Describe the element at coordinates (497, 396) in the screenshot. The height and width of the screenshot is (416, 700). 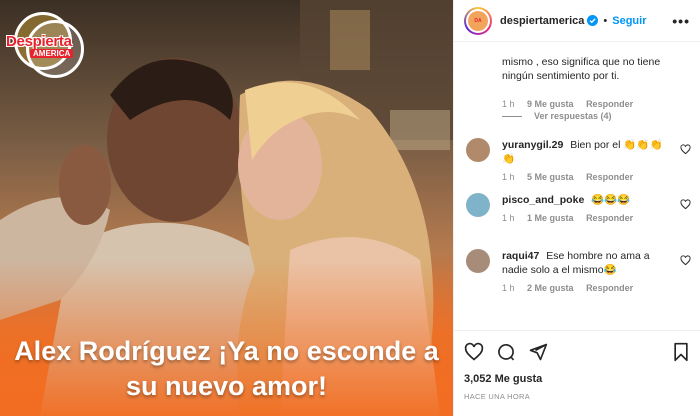
I see `post-timestamp: HACE UNA HORA` at that location.